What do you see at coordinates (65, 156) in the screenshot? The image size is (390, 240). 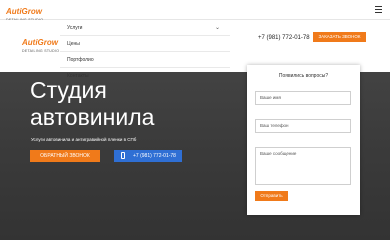 I see `callback-button: ОБРАТНЫЙ ЗВОНОК` at bounding box center [65, 156].